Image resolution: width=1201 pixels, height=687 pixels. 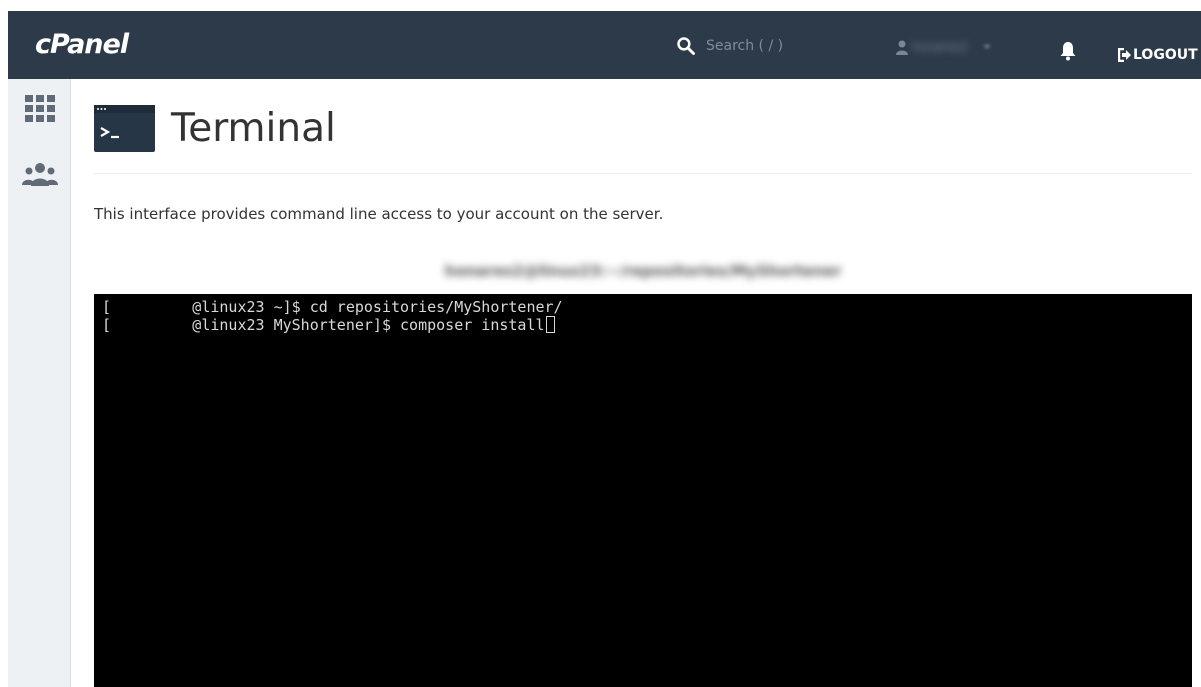 What do you see at coordinates (4, 343) in the screenshot?
I see `left-gutter` at bounding box center [4, 343].